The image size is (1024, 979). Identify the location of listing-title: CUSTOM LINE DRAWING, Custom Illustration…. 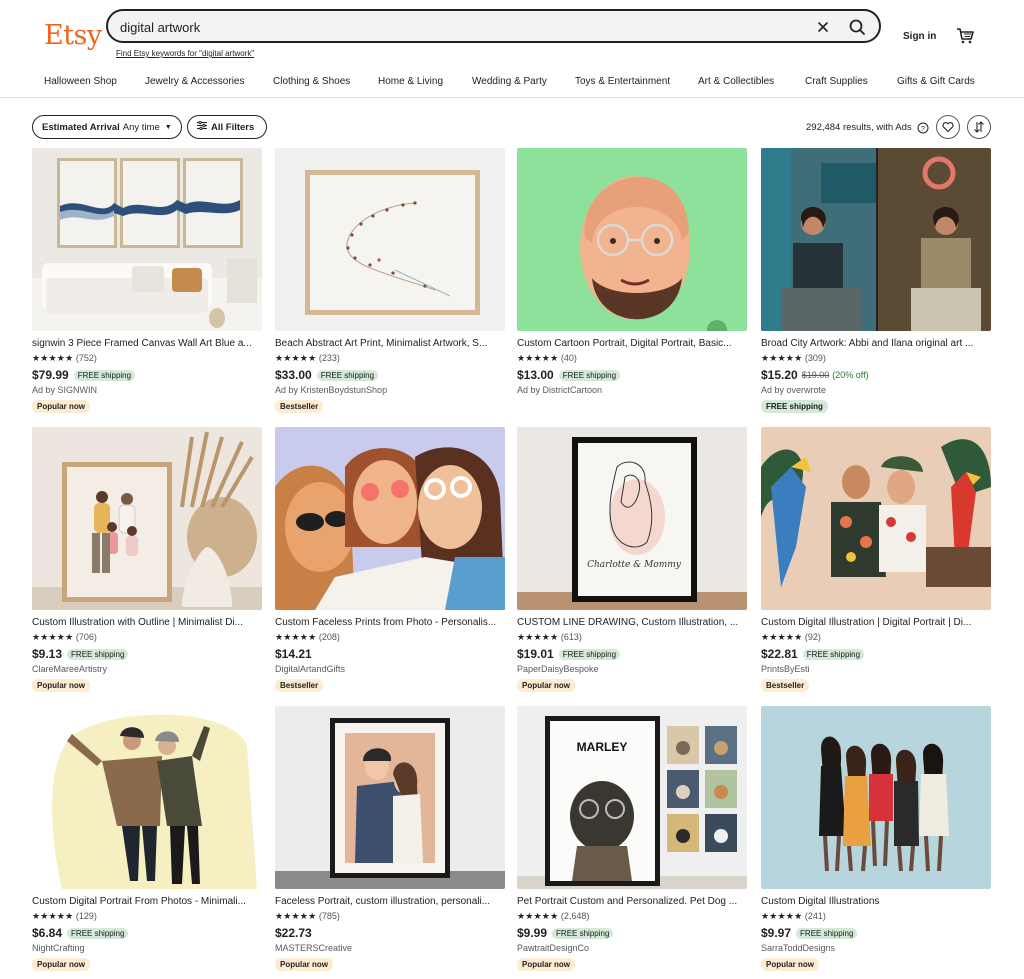
(632, 622).